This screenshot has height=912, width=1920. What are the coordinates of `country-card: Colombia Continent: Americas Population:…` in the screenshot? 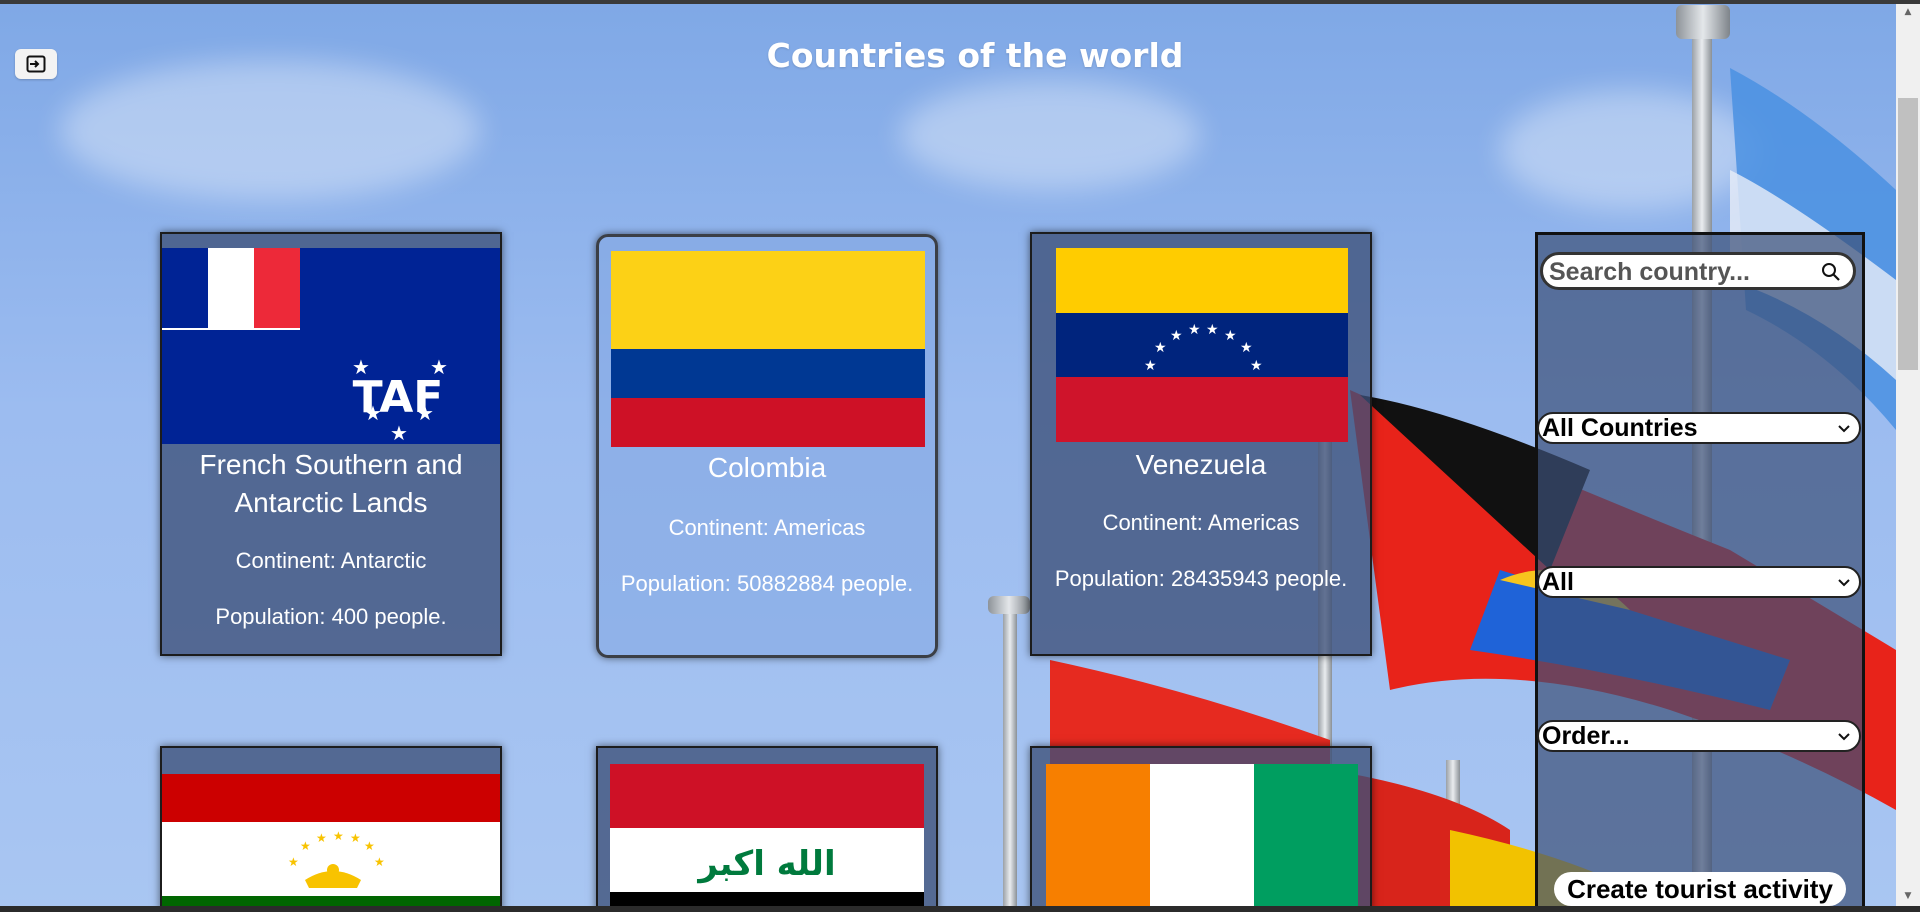 It's located at (767, 446).